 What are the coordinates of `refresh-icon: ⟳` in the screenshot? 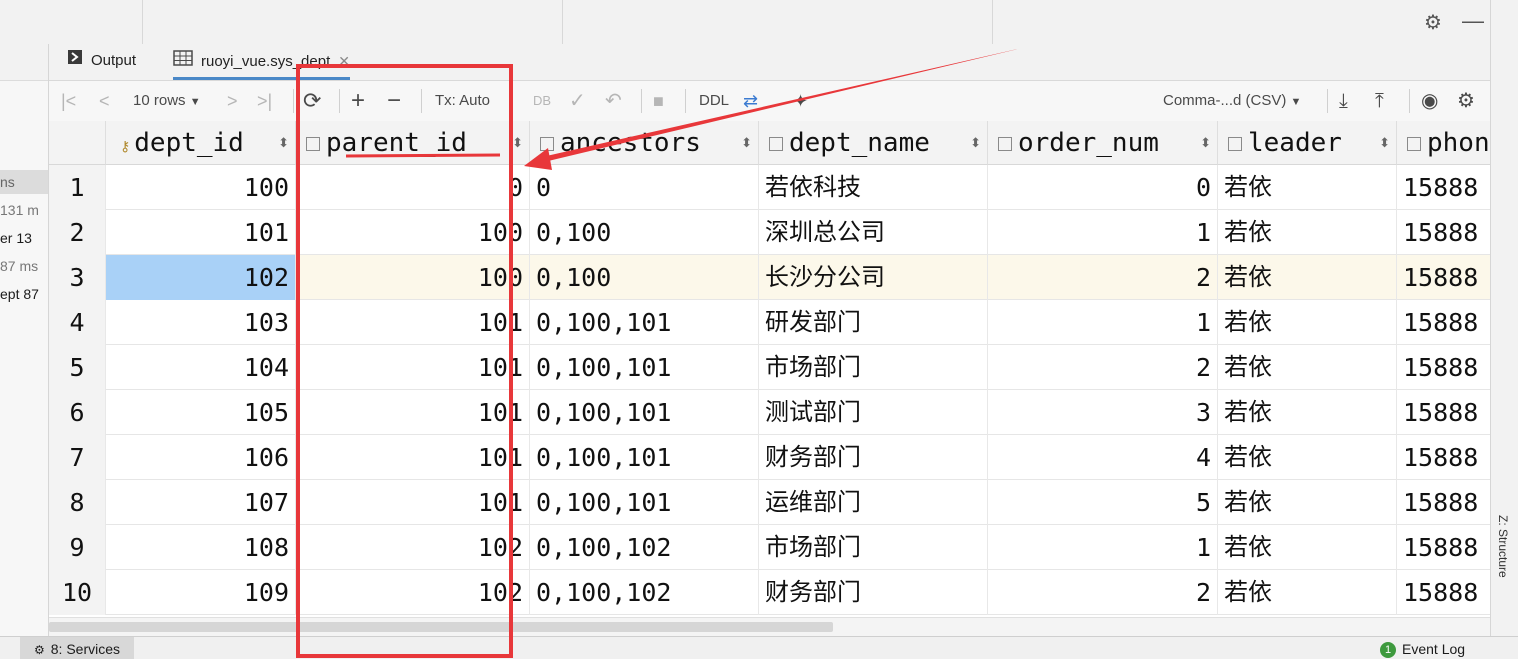 It's located at (312, 101).